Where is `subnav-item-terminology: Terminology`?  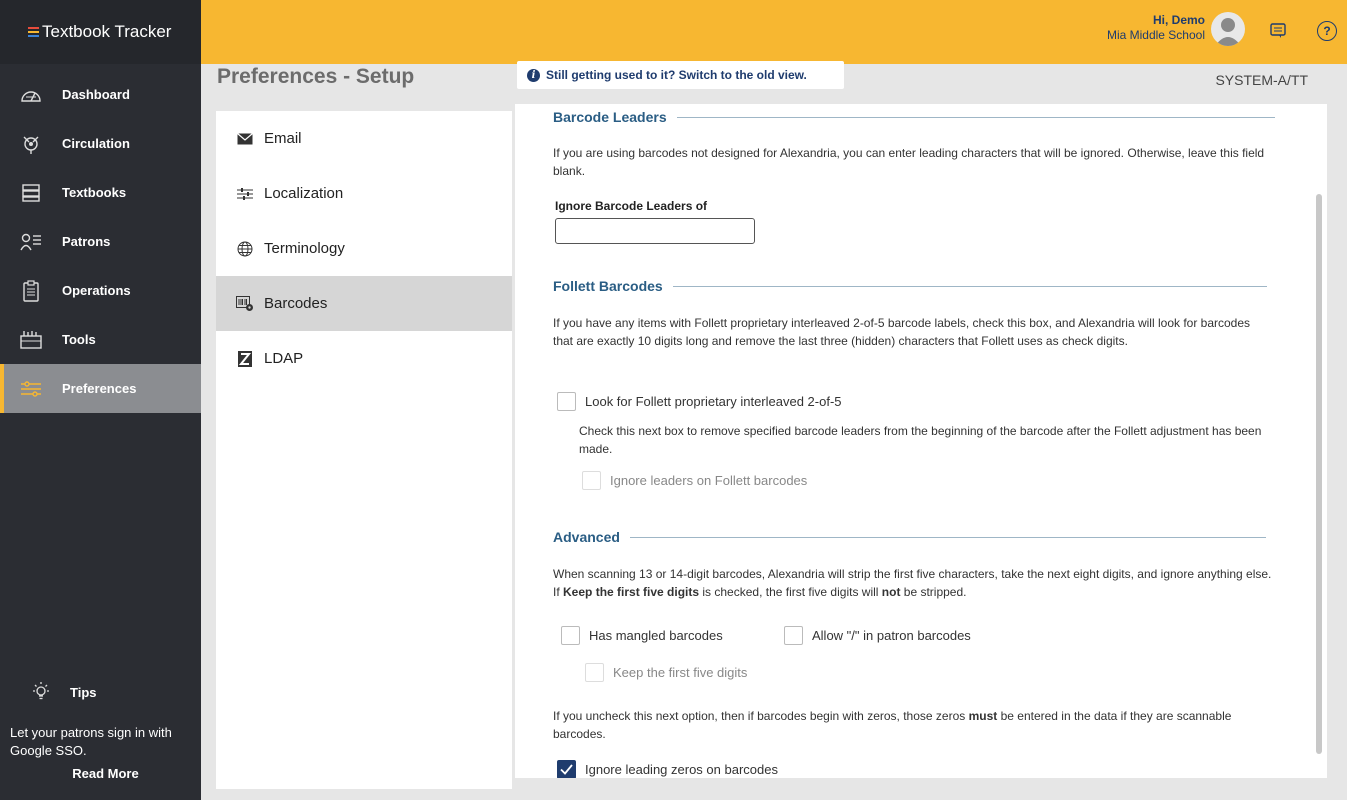
subnav-item-terminology: Terminology is located at coordinates (364, 248).